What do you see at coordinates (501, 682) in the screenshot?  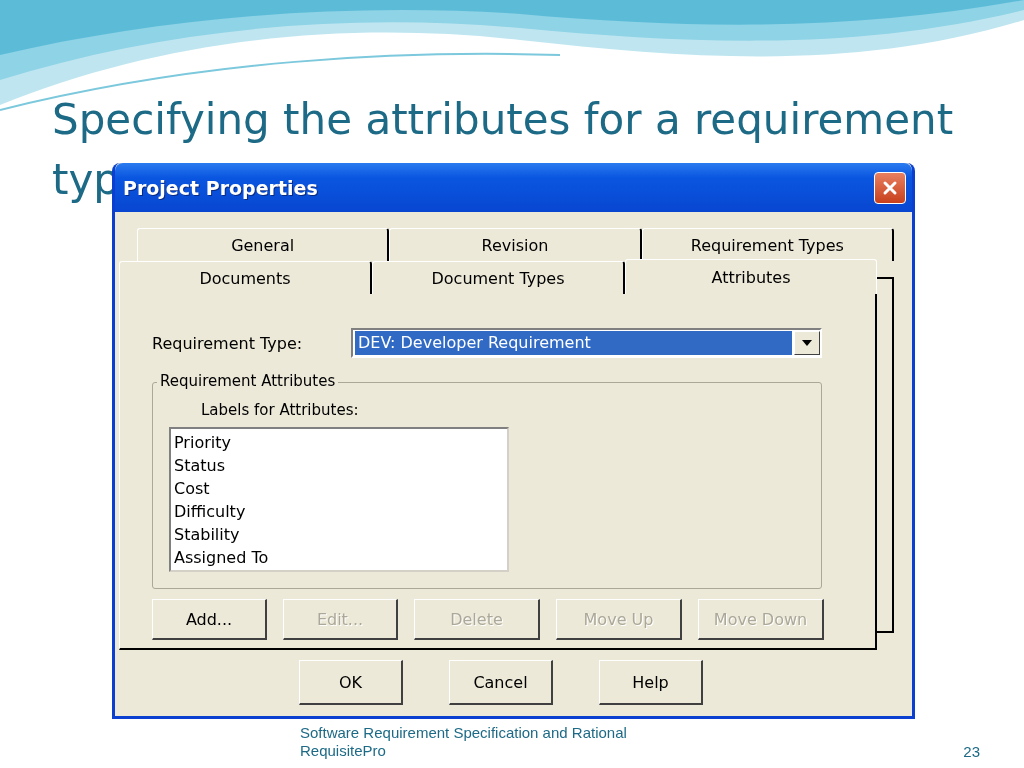 I see `dialog-button: Cancel` at bounding box center [501, 682].